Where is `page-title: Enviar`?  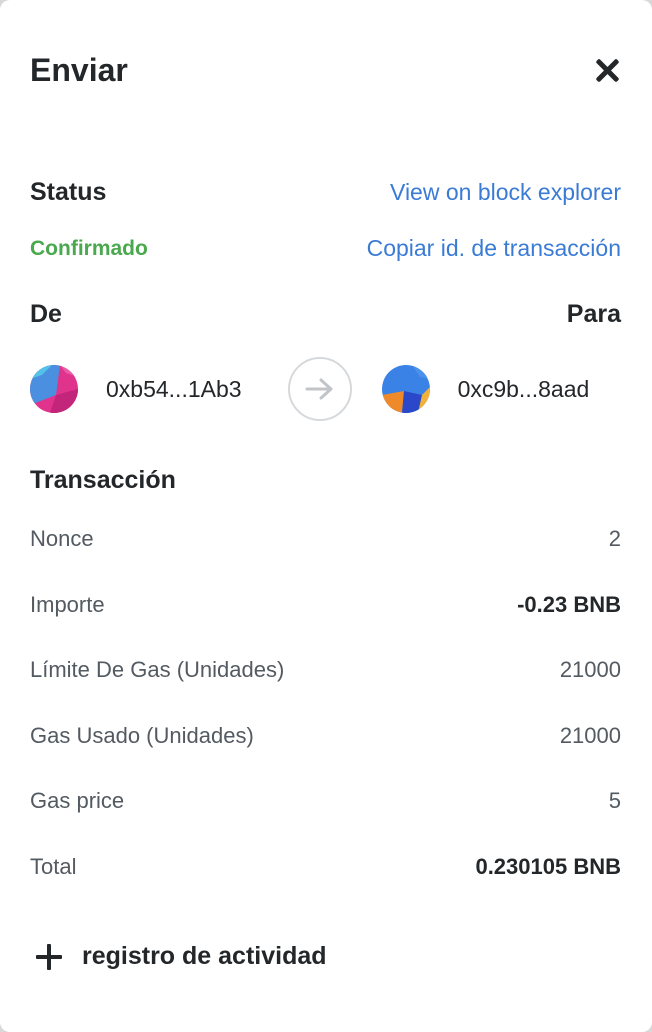 page-title: Enviar is located at coordinates (79, 70).